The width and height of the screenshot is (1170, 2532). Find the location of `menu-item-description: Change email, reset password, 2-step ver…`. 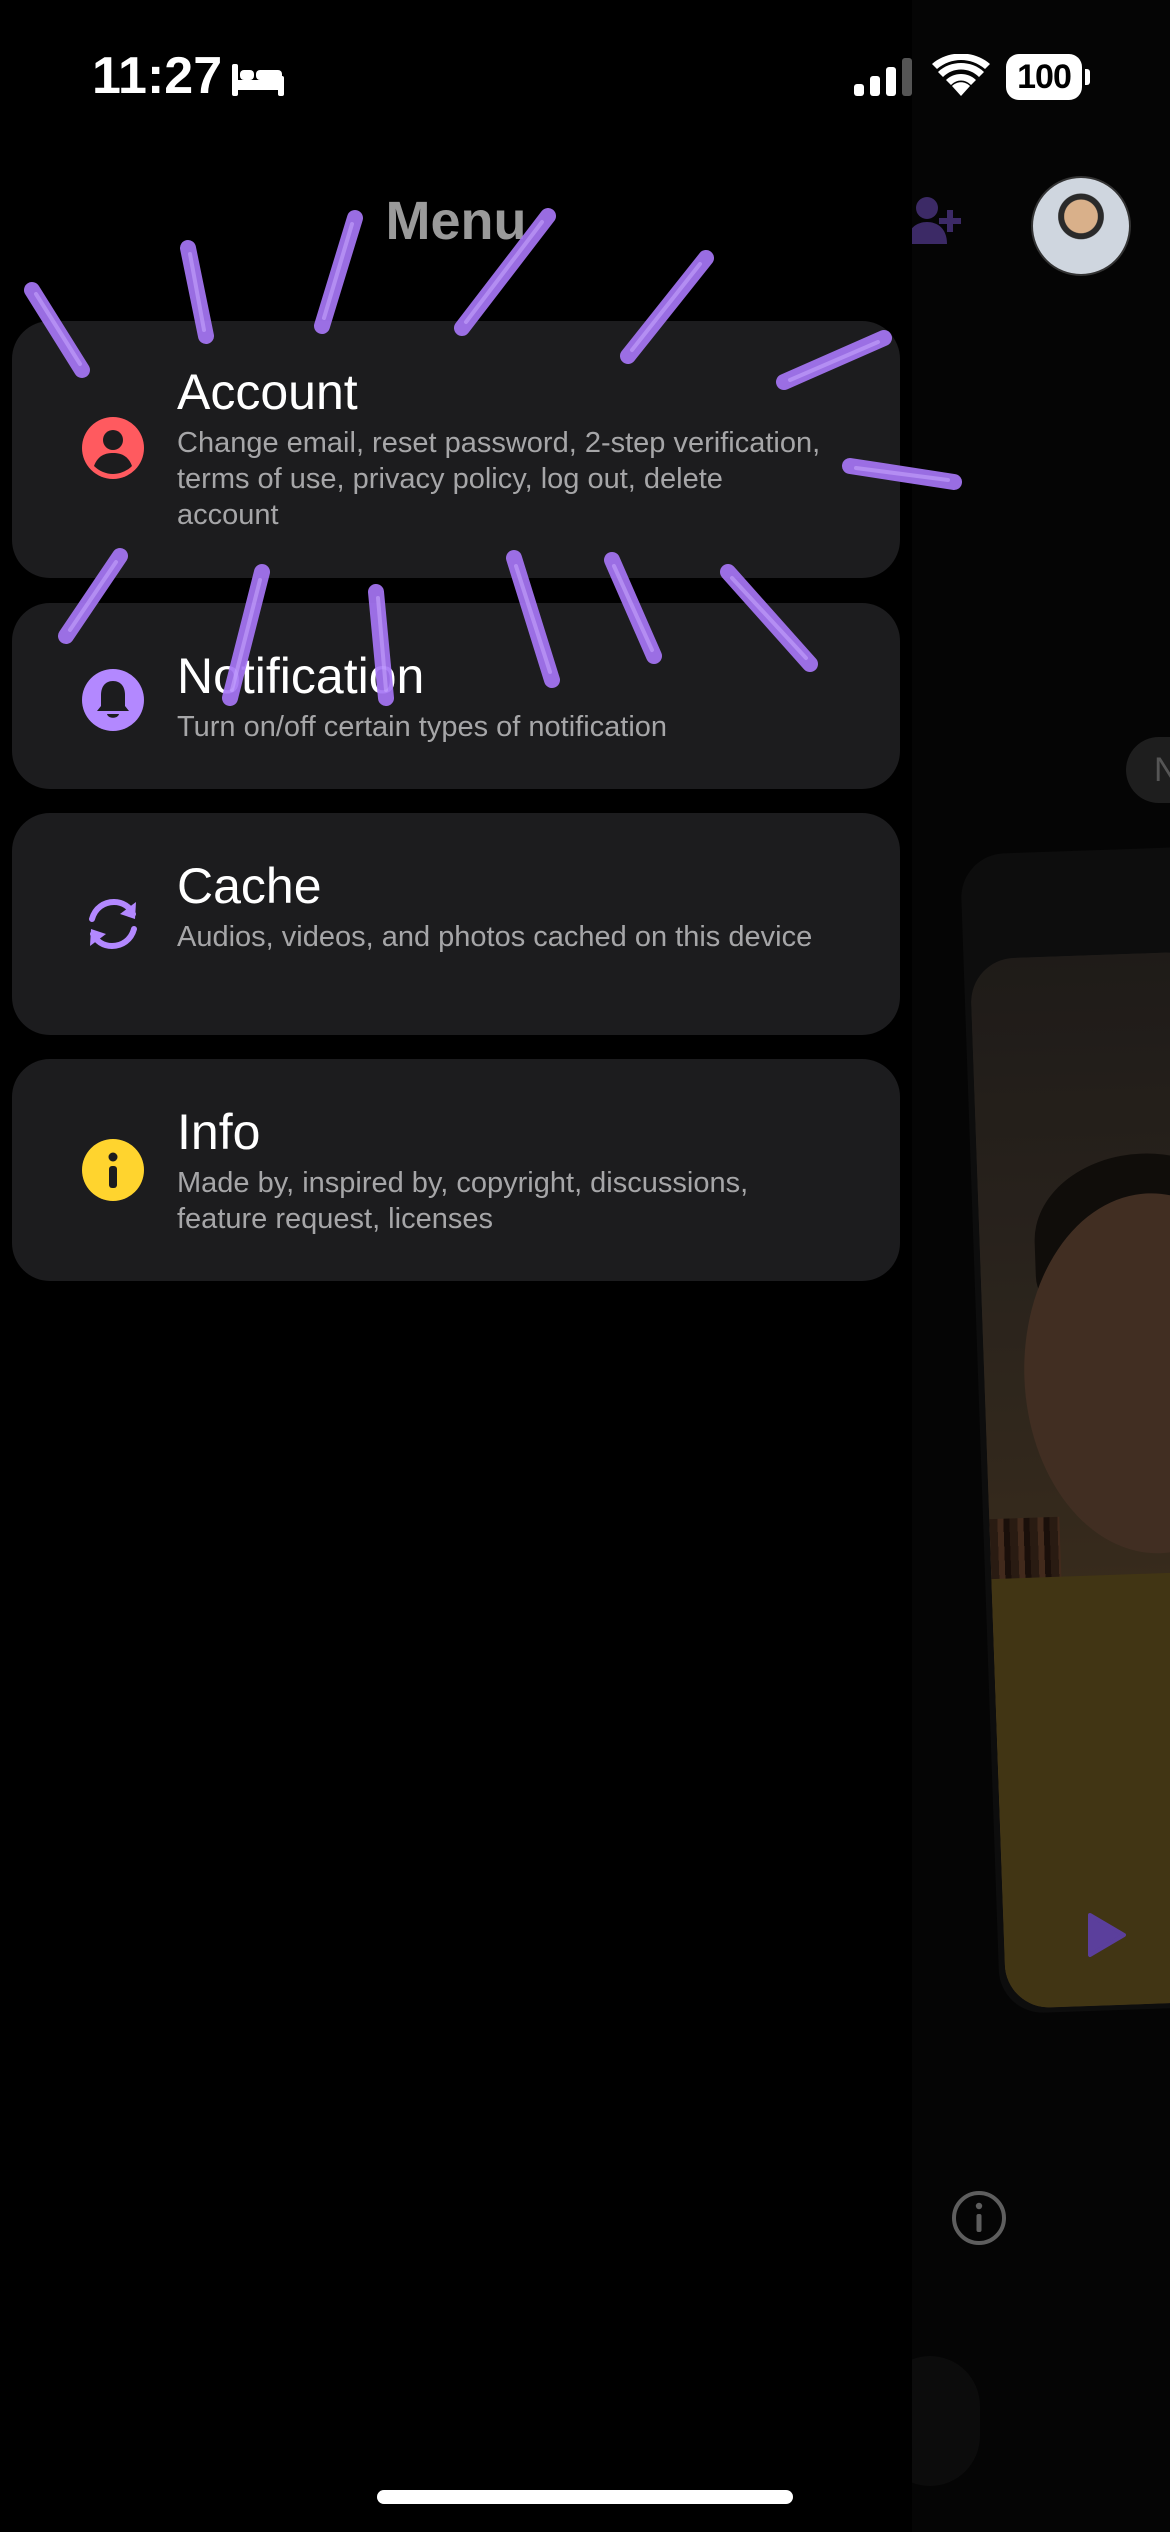

menu-item-description: Change email, reset password, 2-step ver… is located at coordinates (499, 479).